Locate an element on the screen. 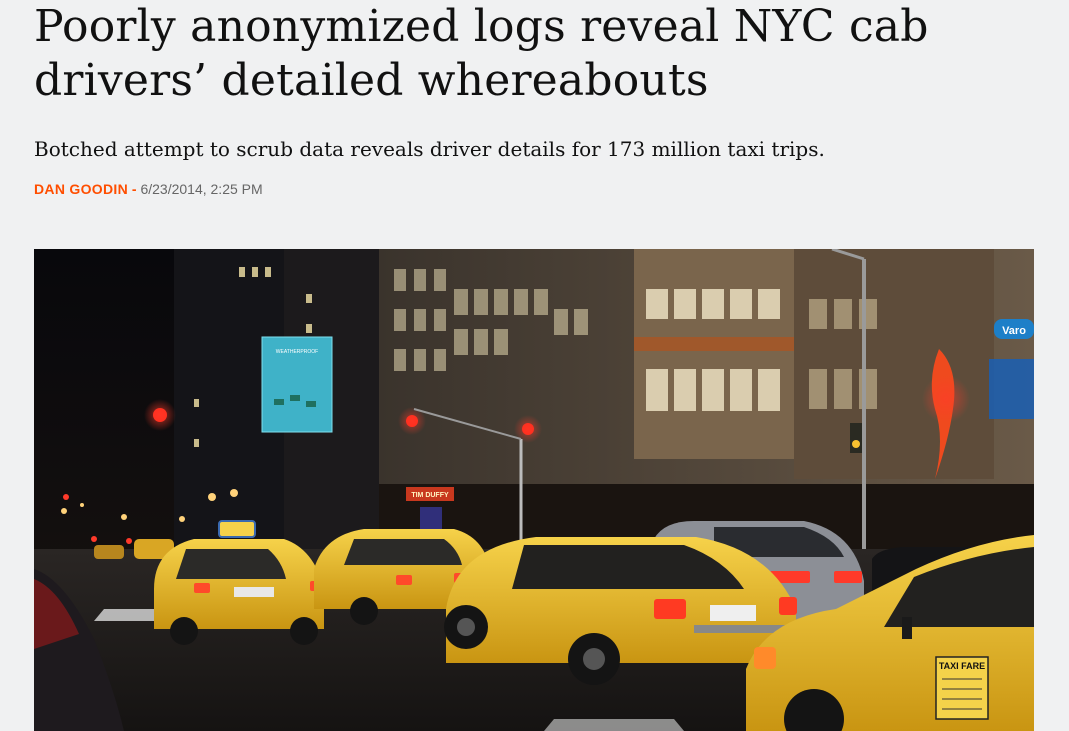 The width and height of the screenshot is (1069, 731). byline: DAN GOODIN - 6/23/2014, 2:25 PM is located at coordinates (148, 189).